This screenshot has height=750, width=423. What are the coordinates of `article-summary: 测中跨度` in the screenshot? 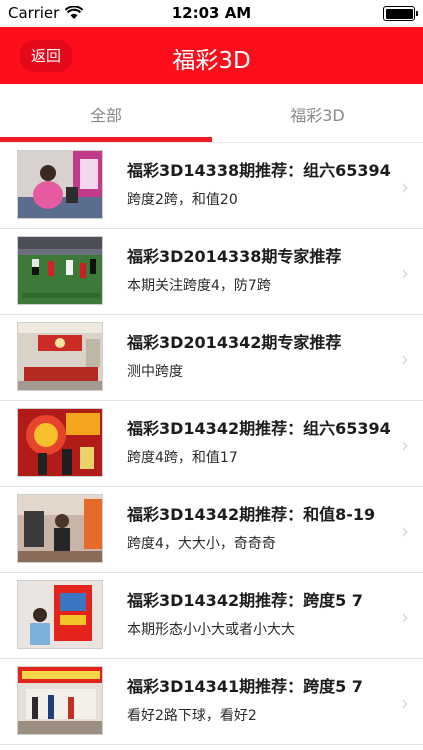 It's located at (155, 372).